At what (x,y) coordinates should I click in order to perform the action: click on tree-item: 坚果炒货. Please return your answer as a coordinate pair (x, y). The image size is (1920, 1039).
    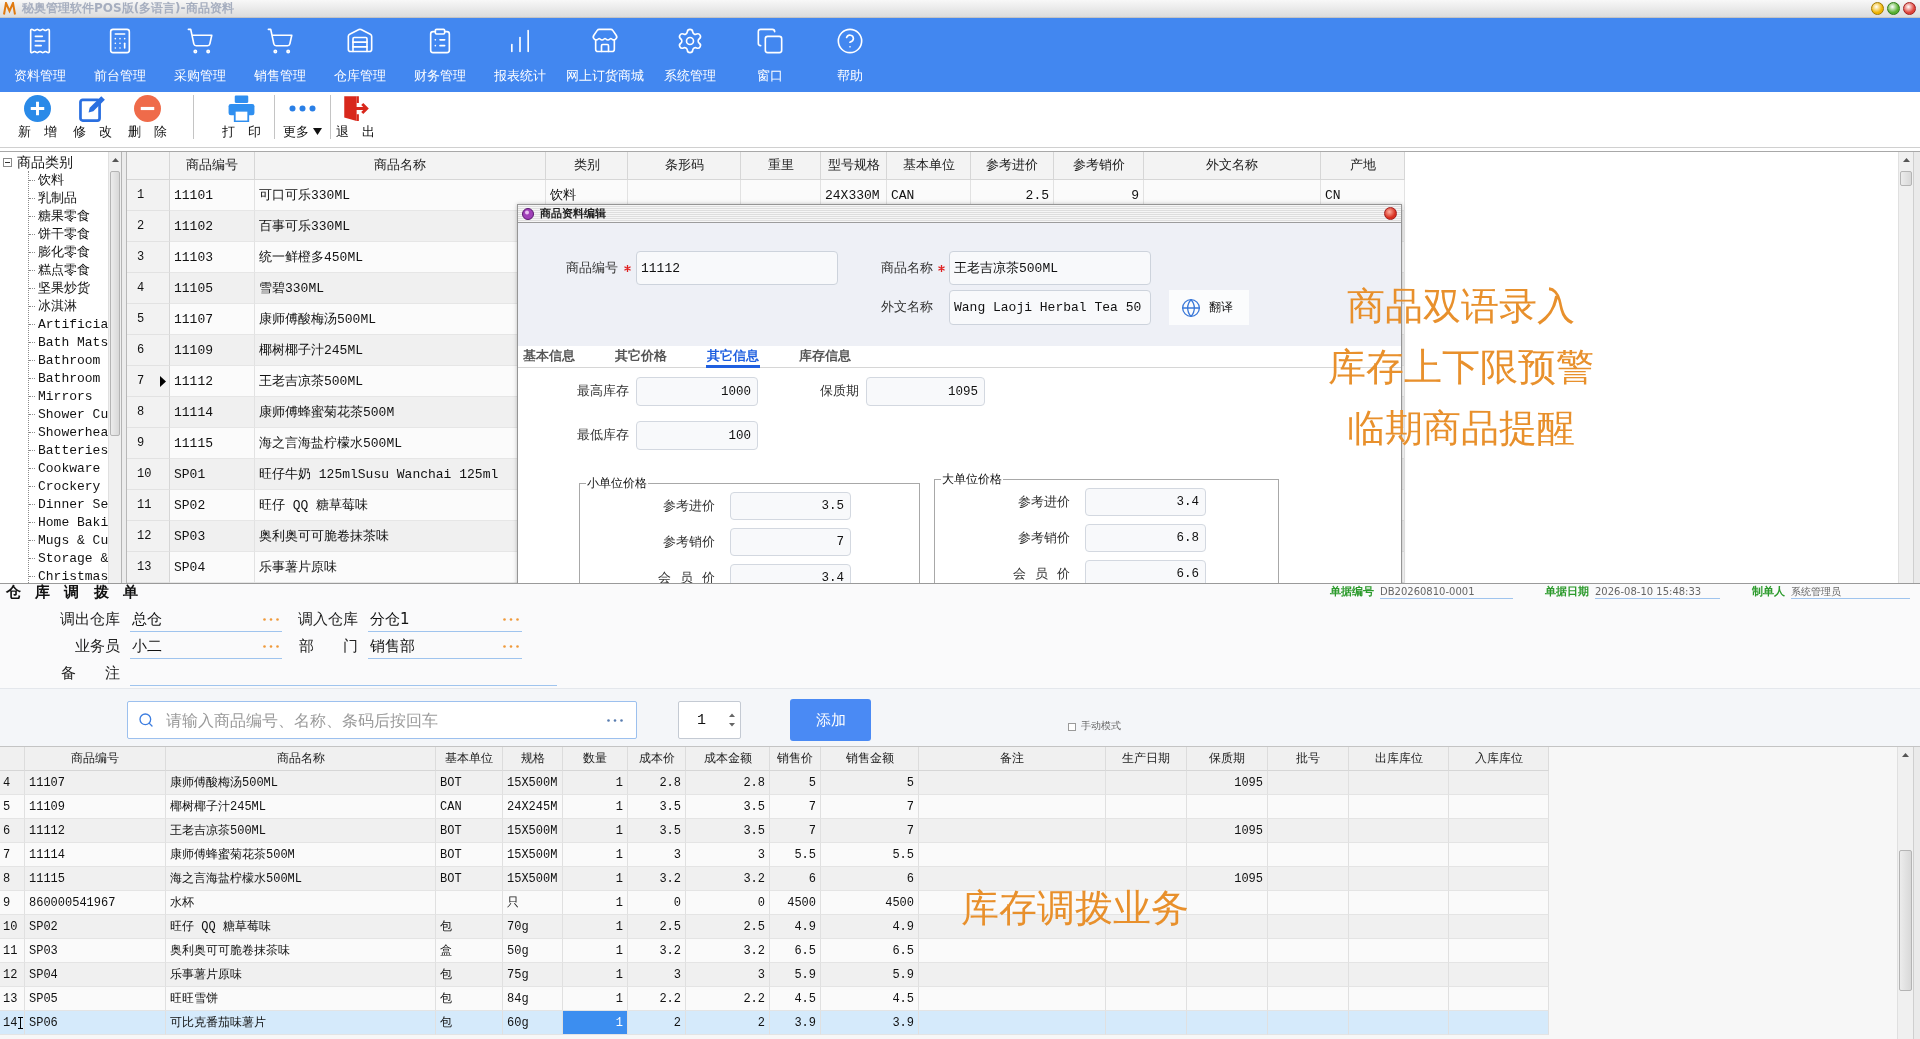
    Looking at the image, I should click on (68, 288).